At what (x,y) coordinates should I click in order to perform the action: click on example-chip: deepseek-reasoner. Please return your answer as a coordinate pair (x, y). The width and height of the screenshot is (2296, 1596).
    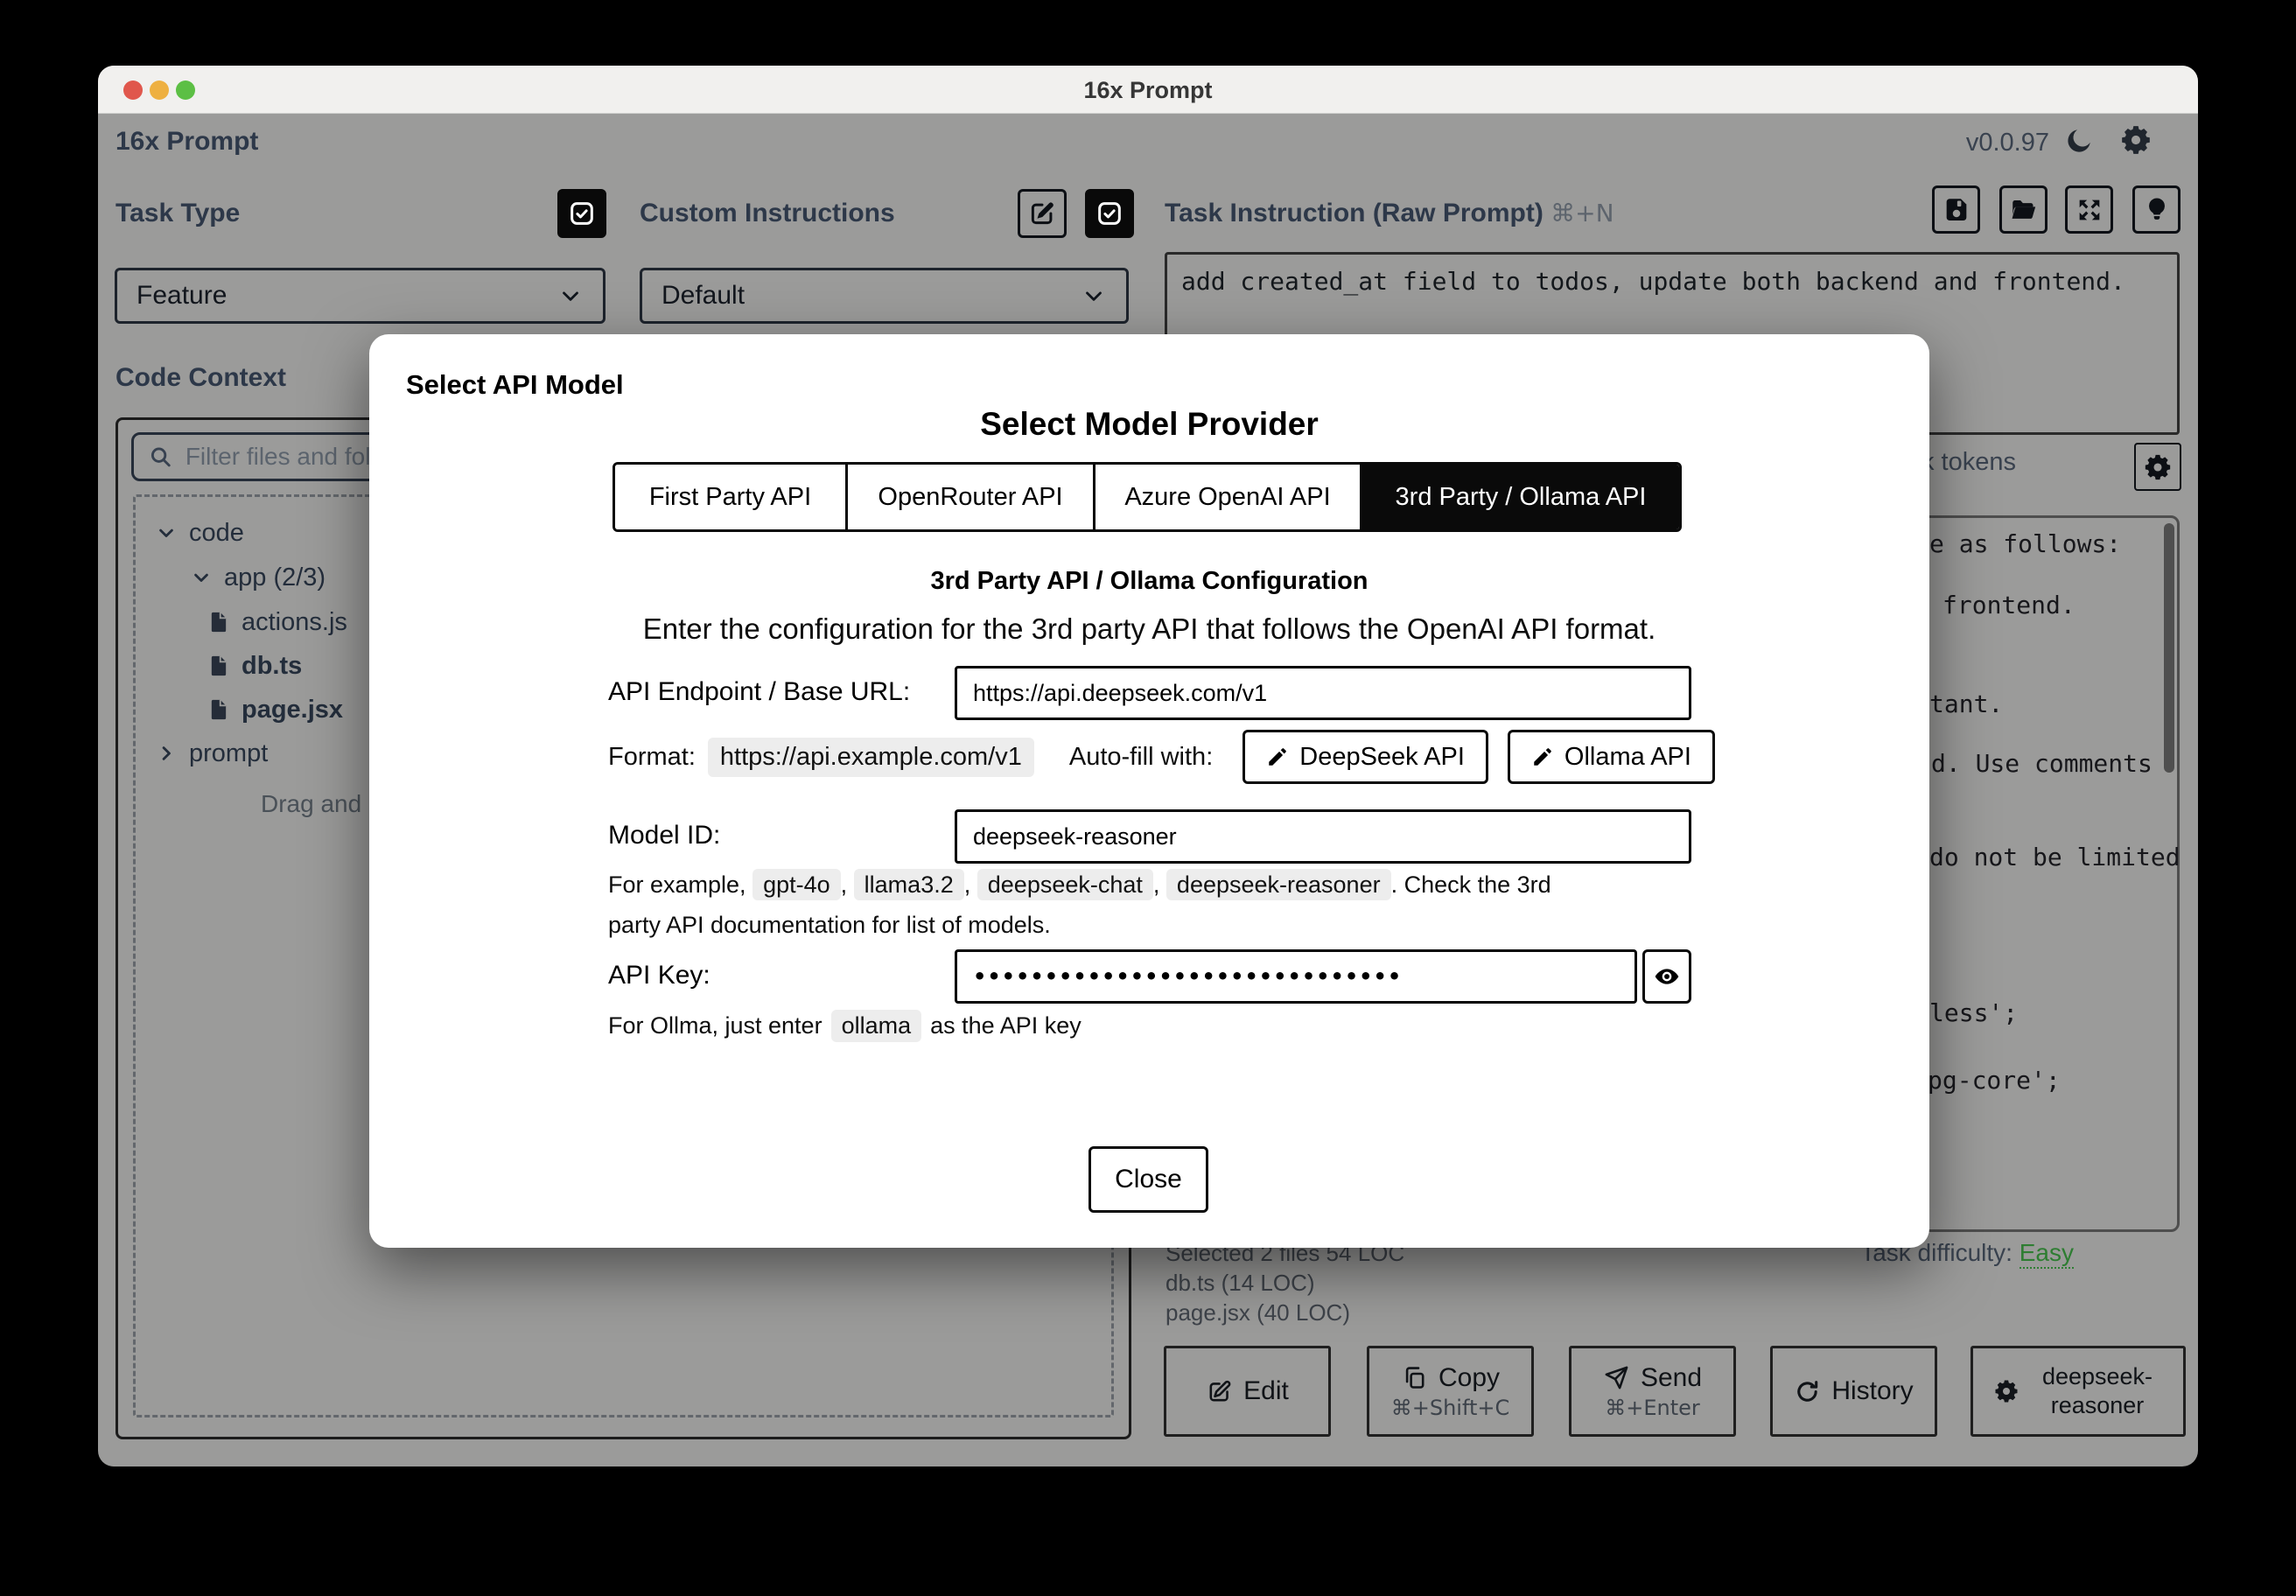
    Looking at the image, I should click on (1278, 884).